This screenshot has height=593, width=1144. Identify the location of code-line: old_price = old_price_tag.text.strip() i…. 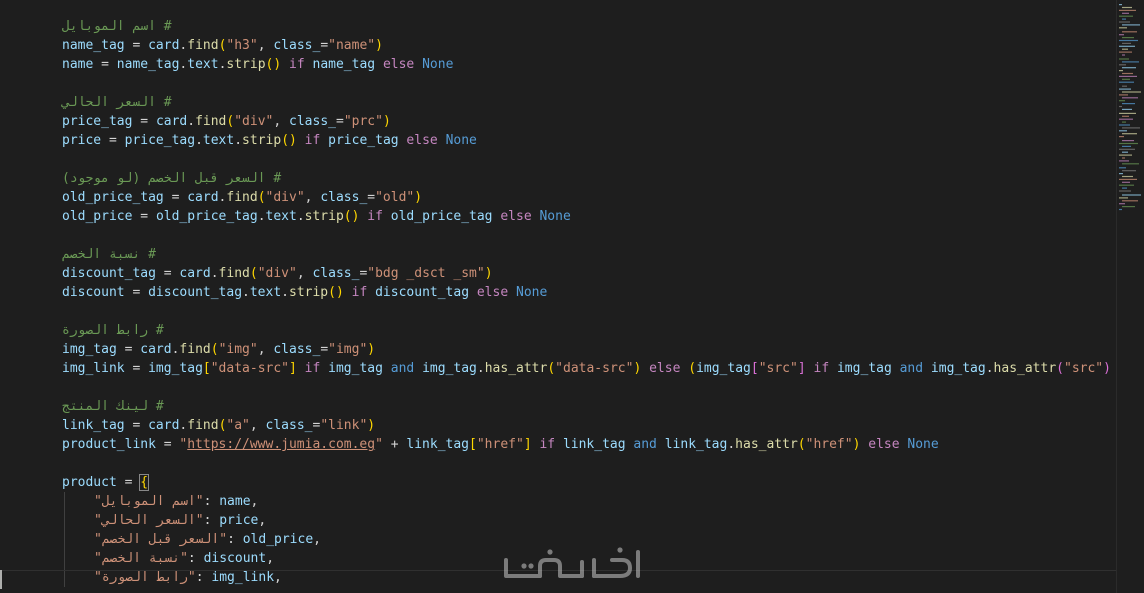
(558, 216).